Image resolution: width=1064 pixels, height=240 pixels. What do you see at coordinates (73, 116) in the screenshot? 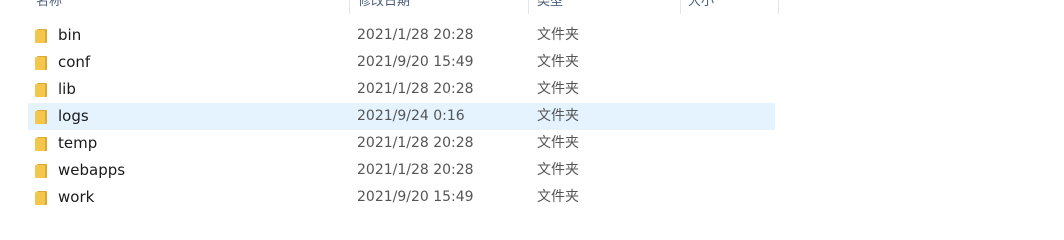
I see `file-name: logs` at bounding box center [73, 116].